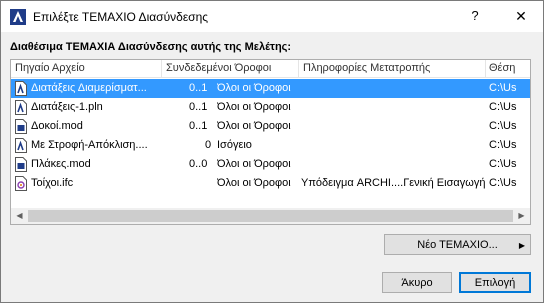 This screenshot has height=303, width=544. What do you see at coordinates (521, 245) in the screenshot?
I see `submenu-arrow-icon: ▶` at bounding box center [521, 245].